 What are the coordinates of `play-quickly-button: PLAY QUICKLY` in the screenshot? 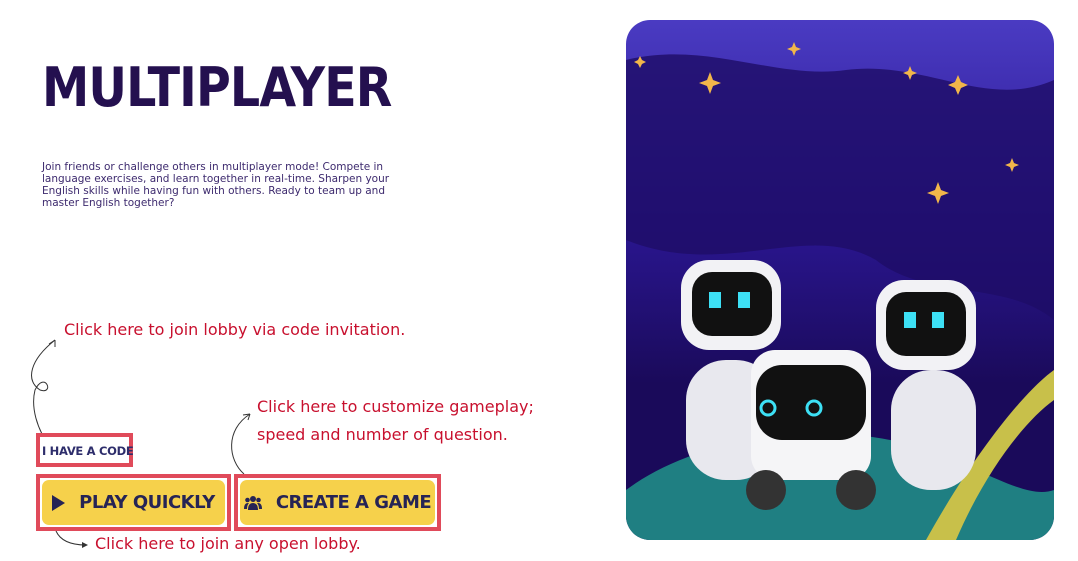 It's located at (133, 502).